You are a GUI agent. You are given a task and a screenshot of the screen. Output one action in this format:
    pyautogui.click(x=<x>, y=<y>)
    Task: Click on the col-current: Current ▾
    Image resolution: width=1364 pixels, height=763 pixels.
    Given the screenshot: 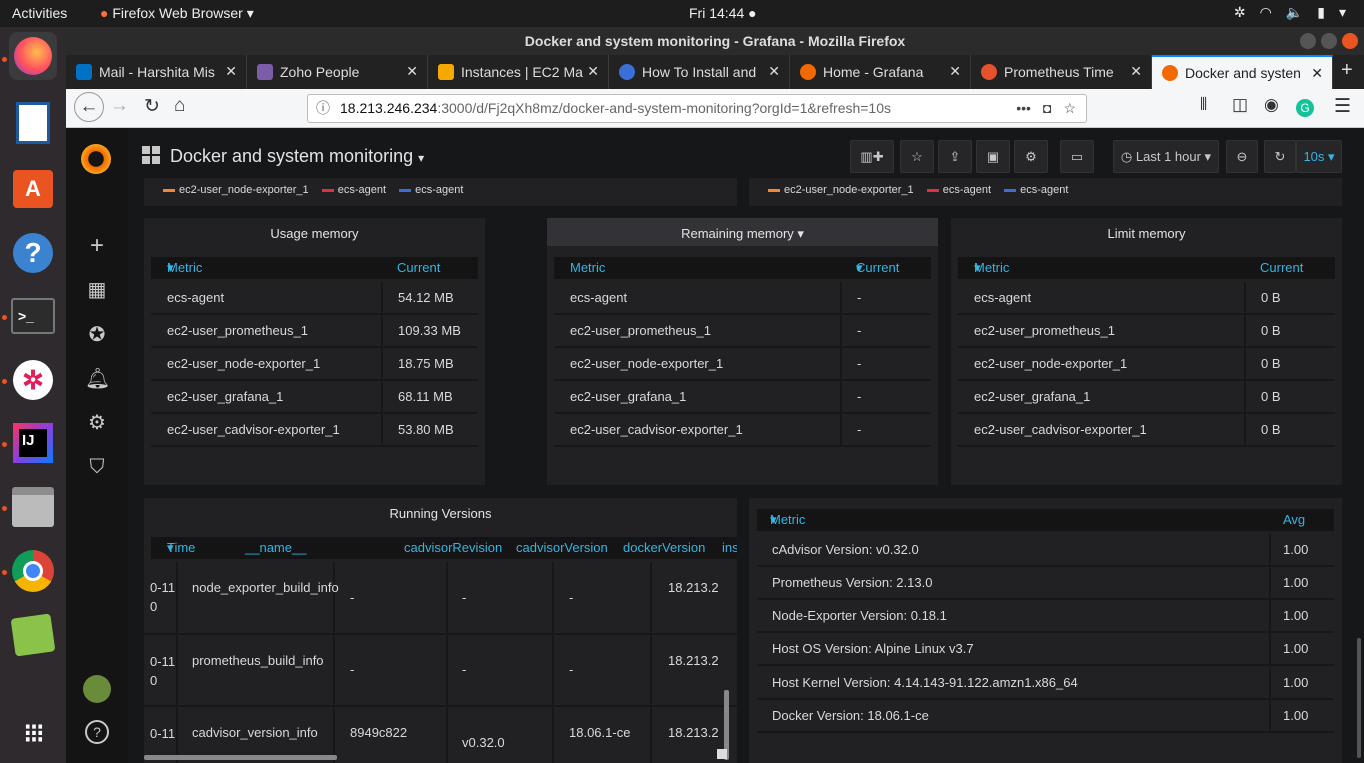 What is the action you would take?
    pyautogui.click(x=877, y=268)
    